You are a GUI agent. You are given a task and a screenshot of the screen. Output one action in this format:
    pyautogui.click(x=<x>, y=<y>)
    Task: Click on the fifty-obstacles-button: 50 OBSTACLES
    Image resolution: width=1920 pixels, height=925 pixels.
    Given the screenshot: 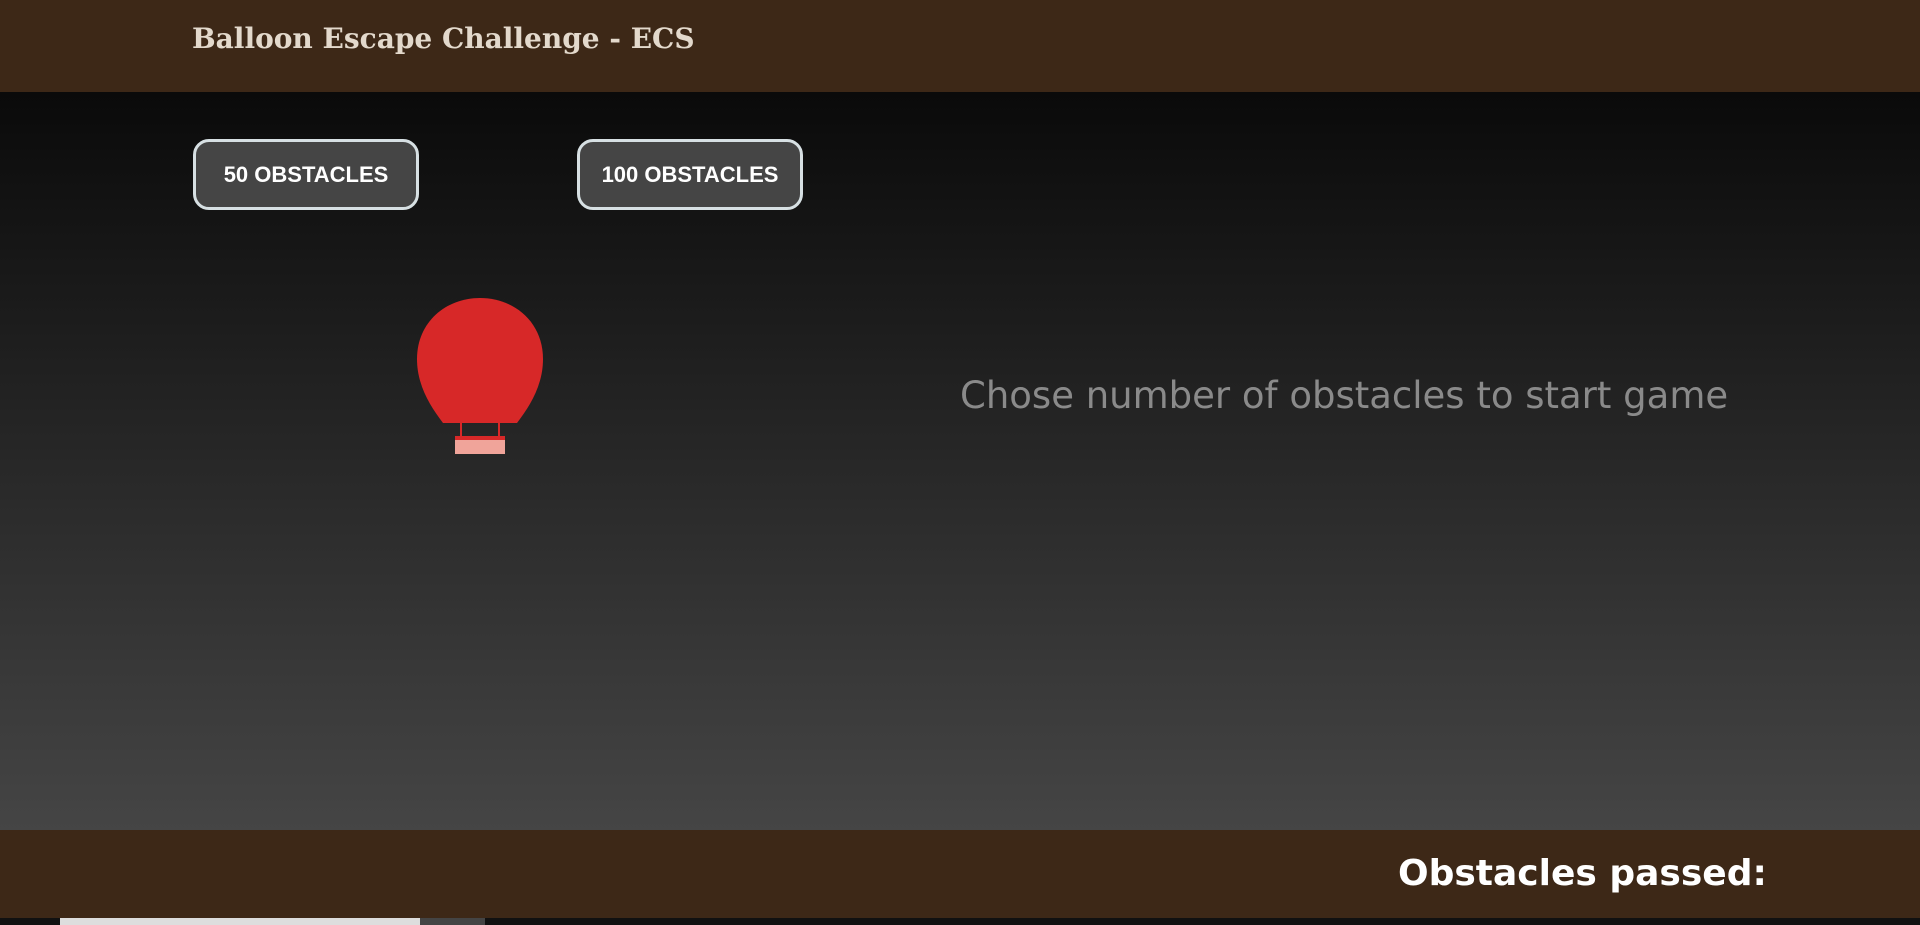 What is the action you would take?
    pyautogui.click(x=306, y=174)
    